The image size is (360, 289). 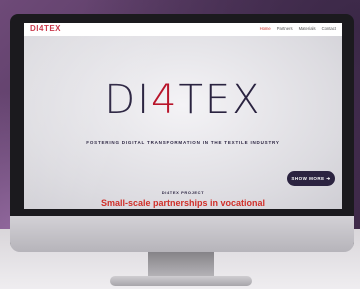 What do you see at coordinates (183, 203) in the screenshot?
I see `partner-heading: Small-scale partnerships in vocational` at bounding box center [183, 203].